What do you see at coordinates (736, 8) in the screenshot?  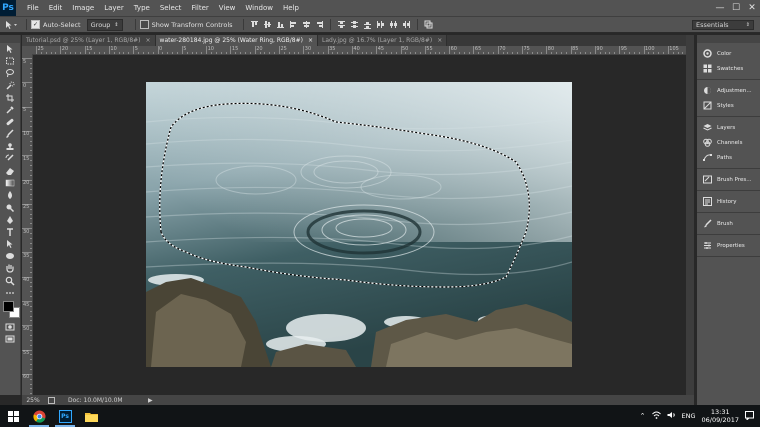 I see `maximize-button: ☐` at bounding box center [736, 8].